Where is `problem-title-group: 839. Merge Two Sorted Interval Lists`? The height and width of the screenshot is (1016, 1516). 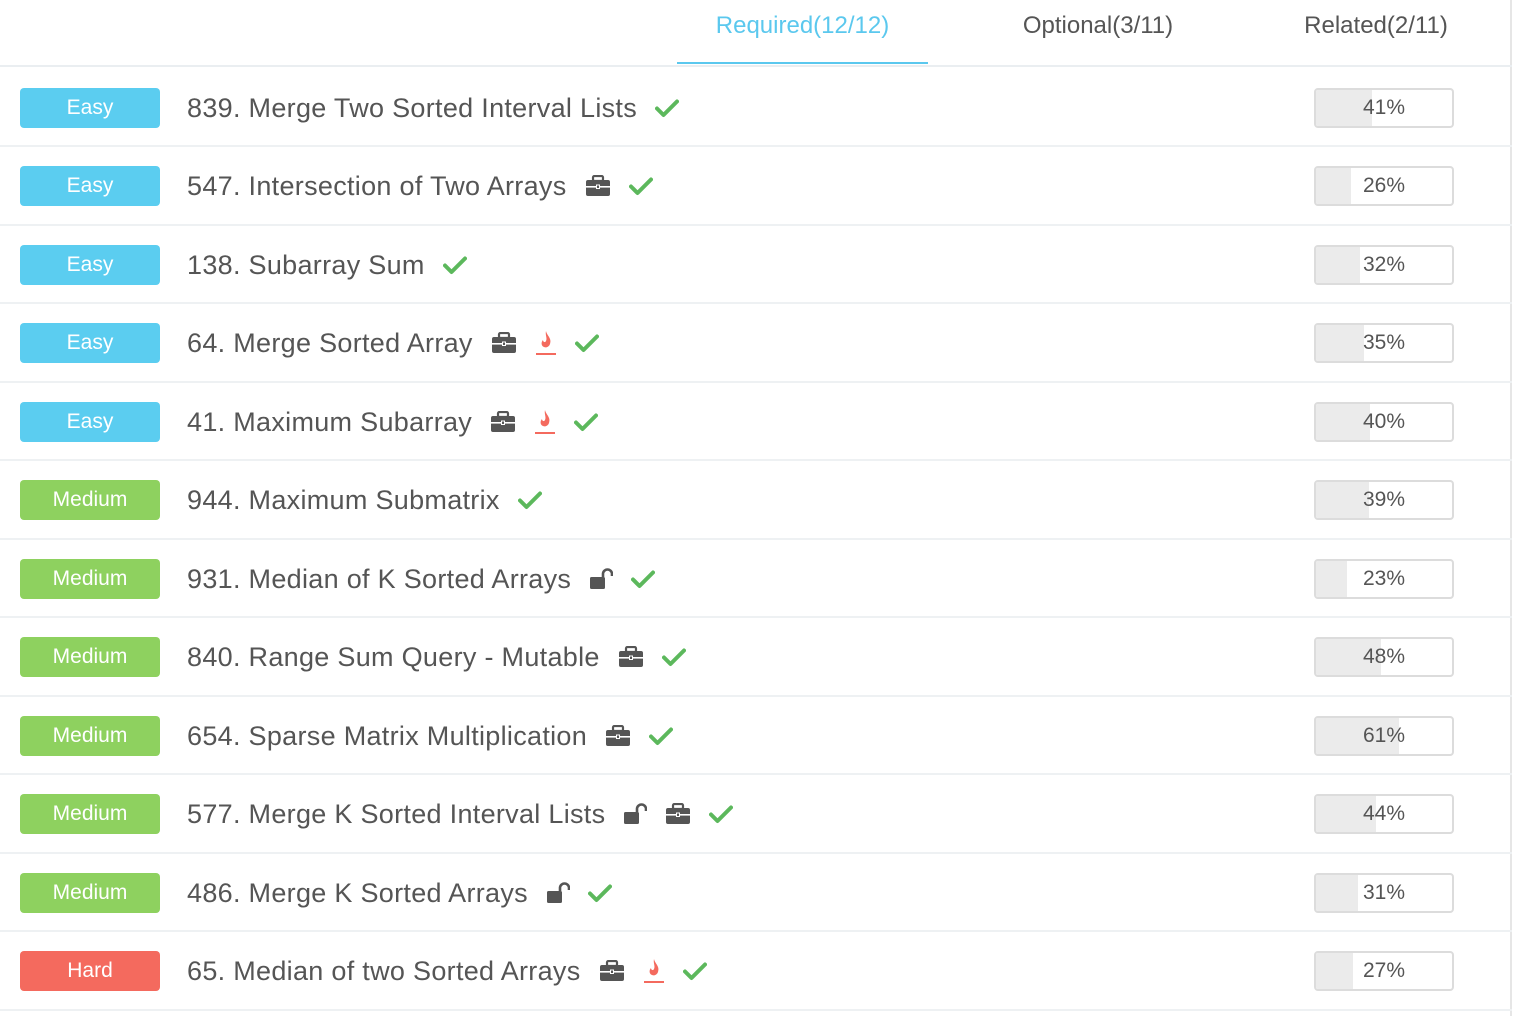
problem-title-group: 839. Merge Two Sorted Interval Lists is located at coordinates (433, 108).